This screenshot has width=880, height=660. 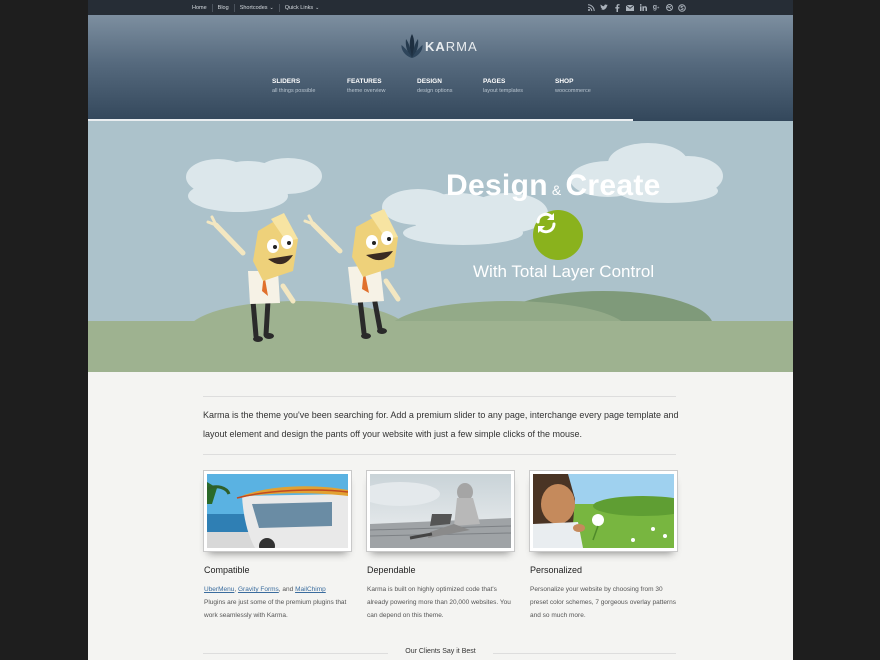 What do you see at coordinates (519, 86) in the screenshot?
I see `nav-item-pages: PAGES layout templates` at bounding box center [519, 86].